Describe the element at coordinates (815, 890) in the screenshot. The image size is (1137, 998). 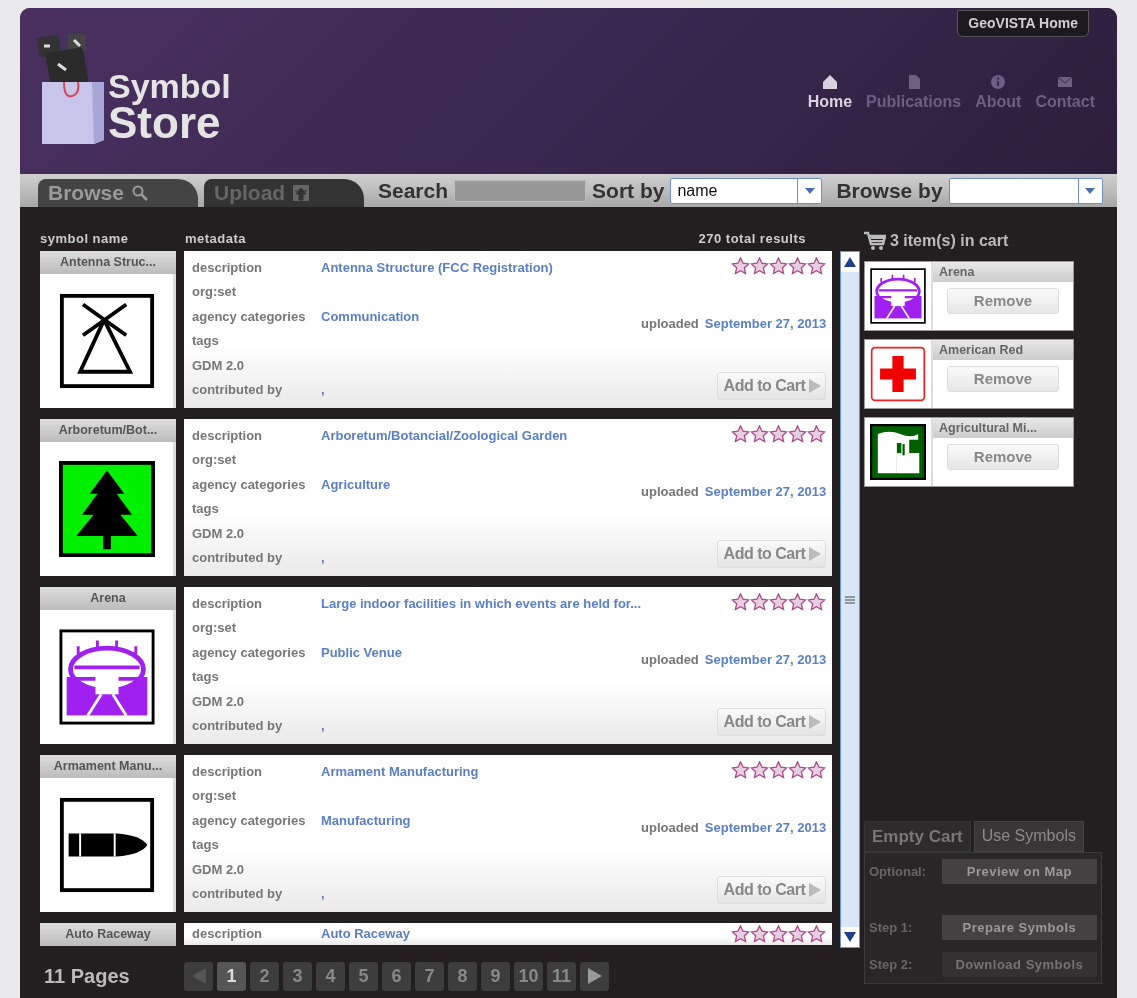
I see `play-icon` at that location.